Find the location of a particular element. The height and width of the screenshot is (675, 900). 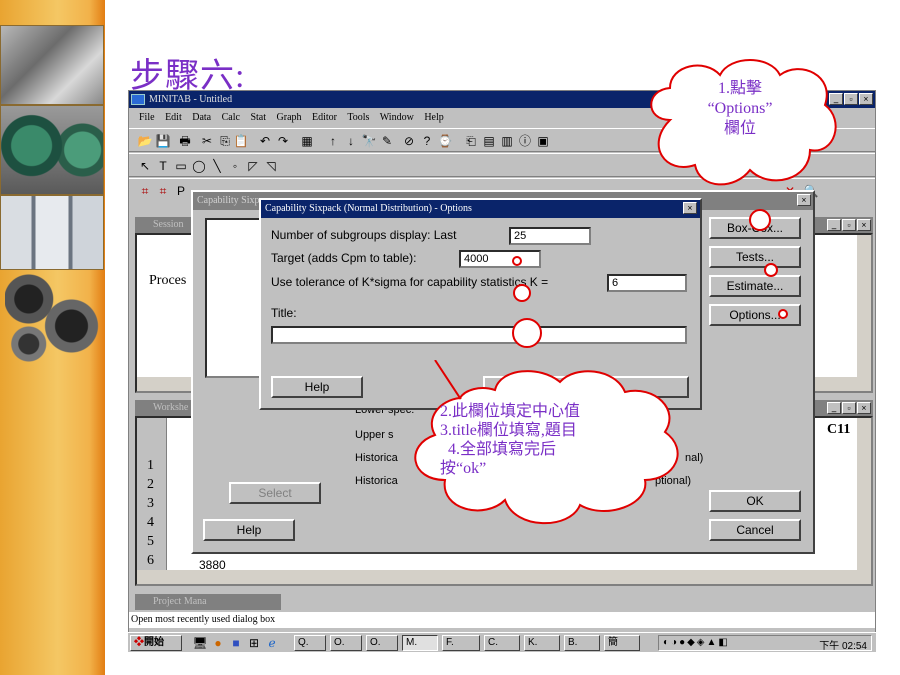

worksheet-hscrollbar is located at coordinates (504, 577).